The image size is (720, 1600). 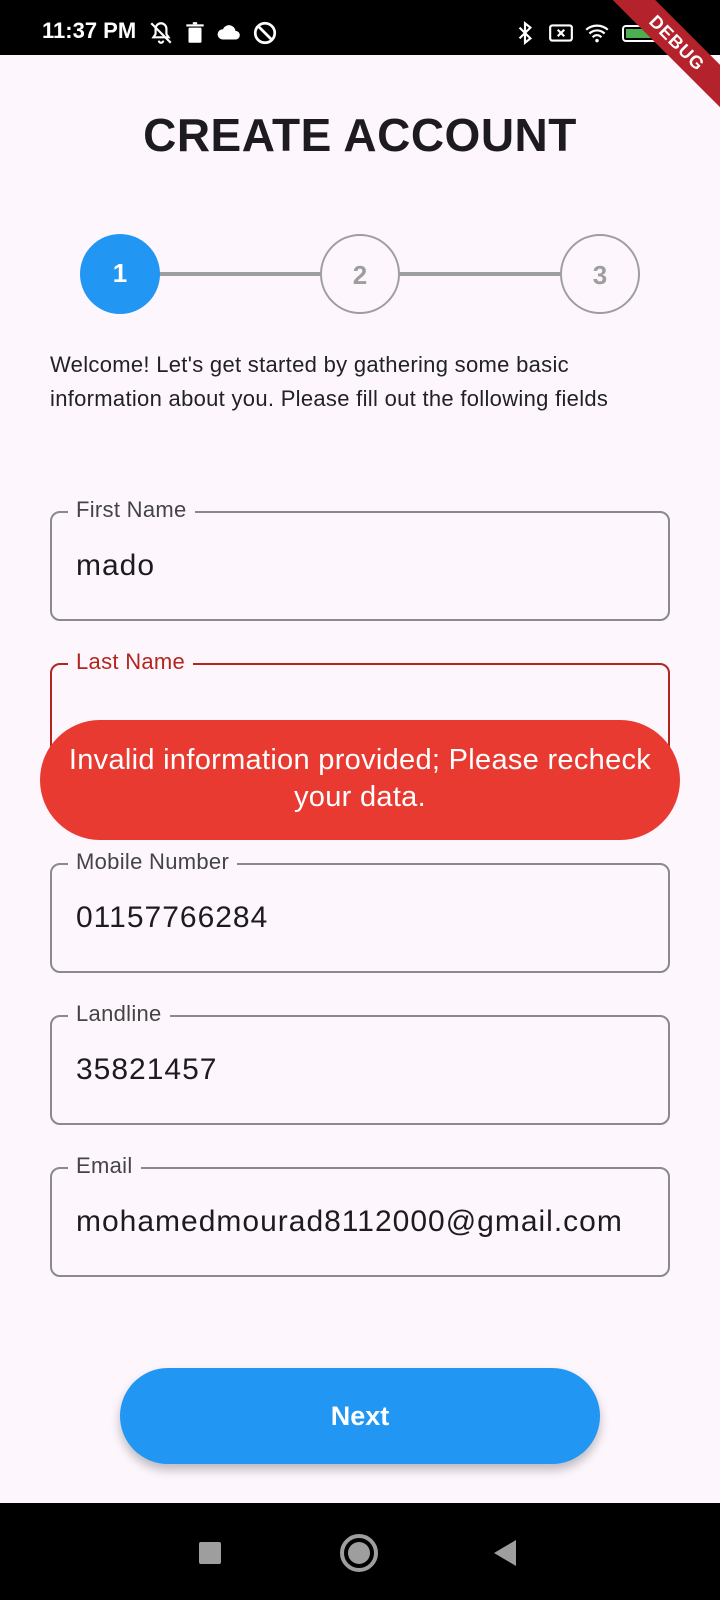 I want to click on home-circle-icon, so click(x=359, y=1553).